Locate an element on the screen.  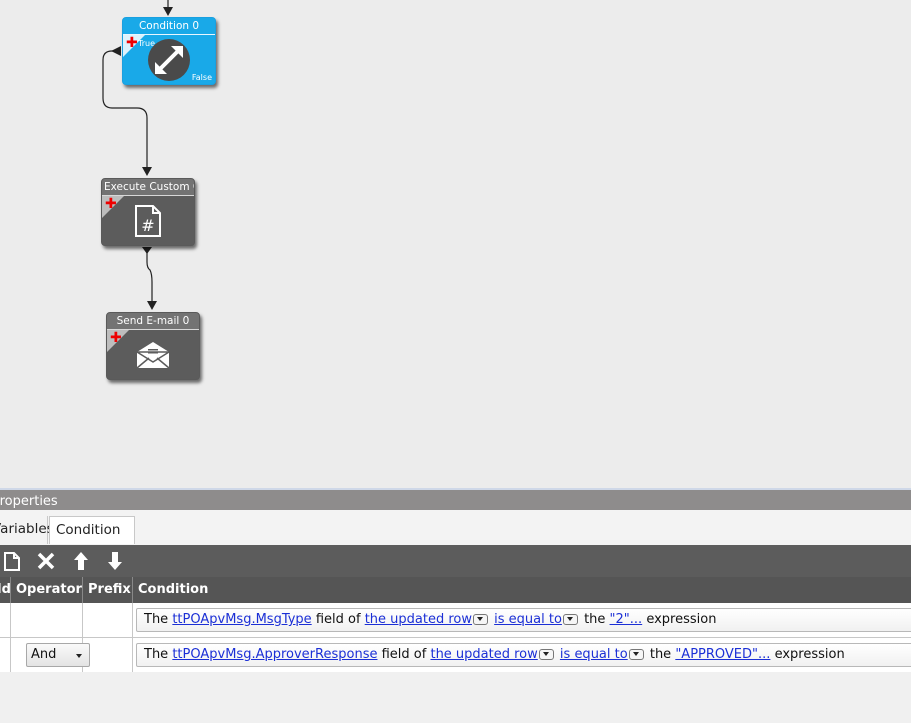
node-title: Send E-mail 0 is located at coordinates (153, 321).